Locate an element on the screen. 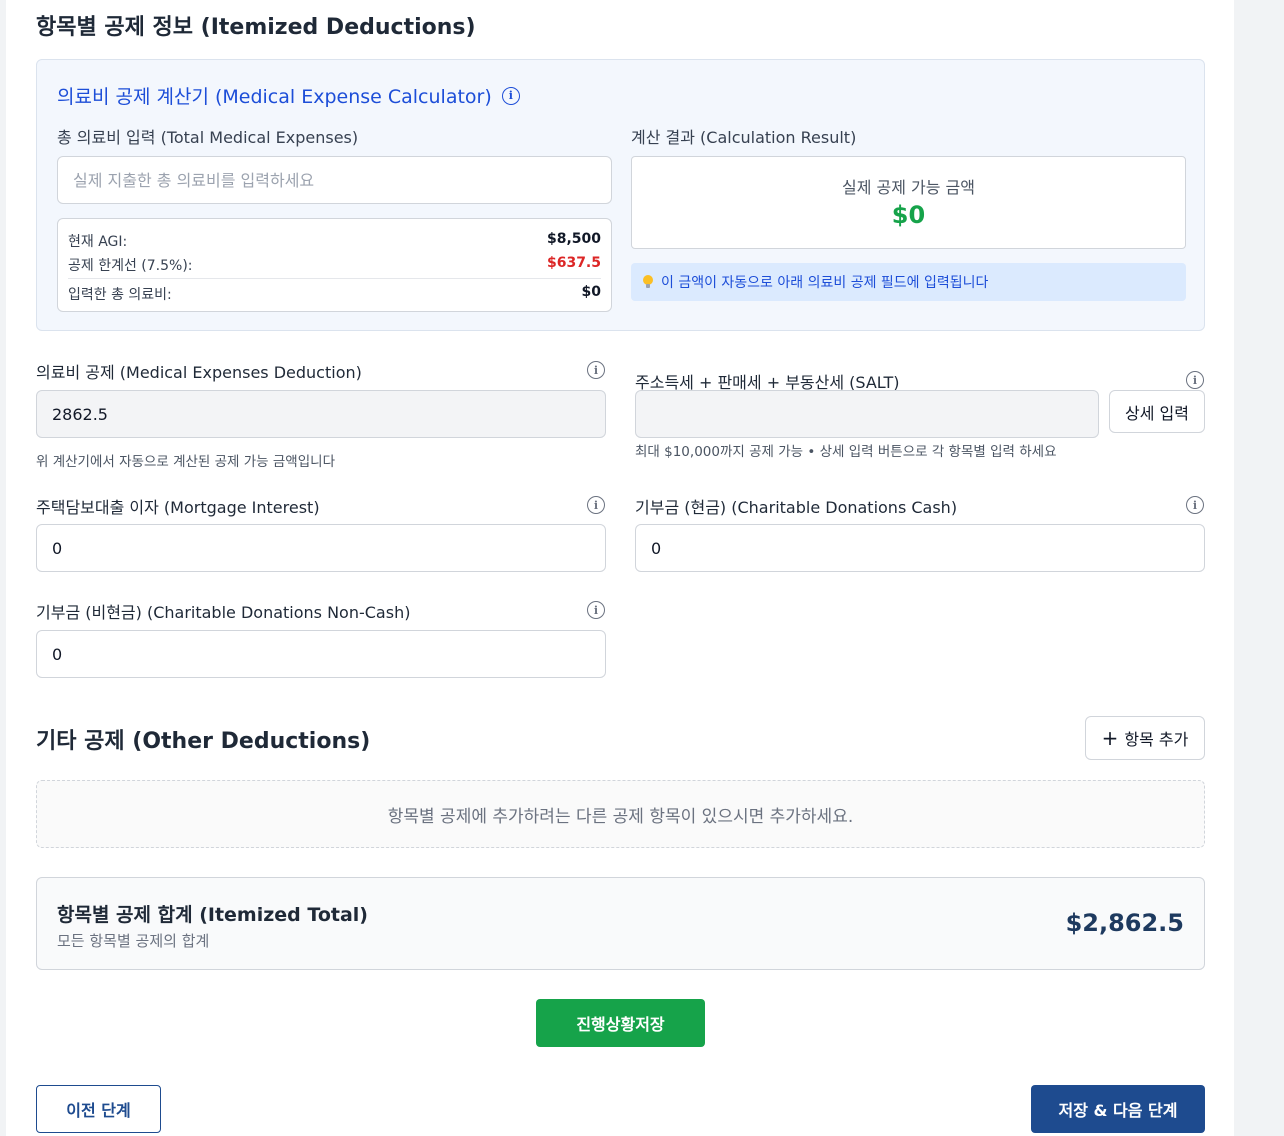  auto-fill-hint: 이 금액이 자동으로 아래 의료비 공제 필드에 입력됩니다 is located at coordinates (908, 282).